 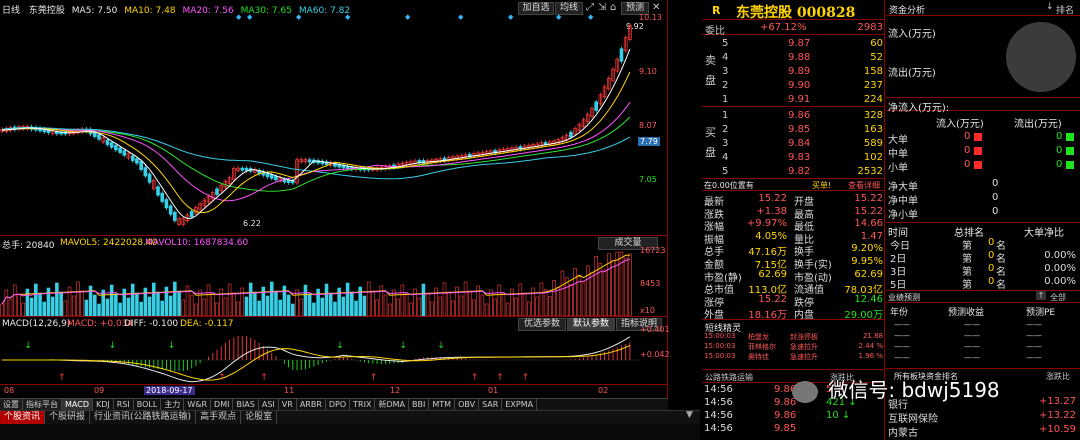 I want to click on fund-in-value: 0, so click(x=967, y=164).